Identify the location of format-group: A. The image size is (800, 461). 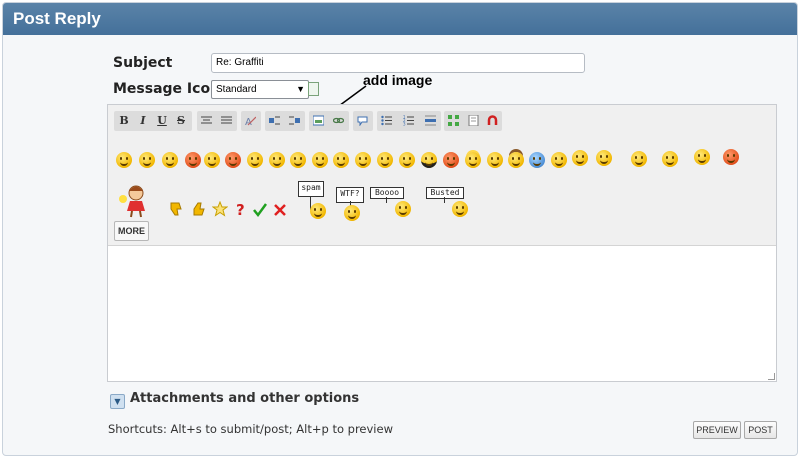
(251, 121).